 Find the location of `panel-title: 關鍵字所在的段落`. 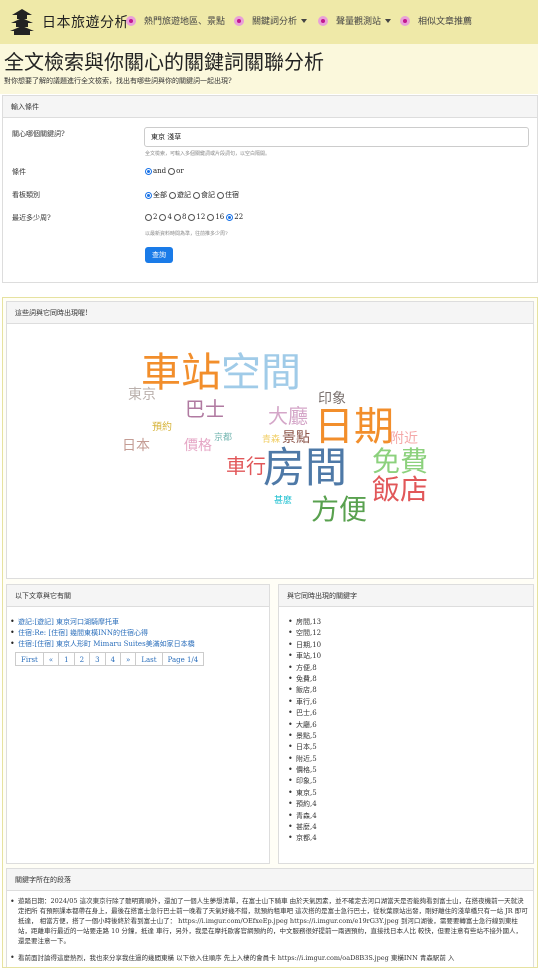

panel-title: 關鍵字所在的段落 is located at coordinates (270, 880).